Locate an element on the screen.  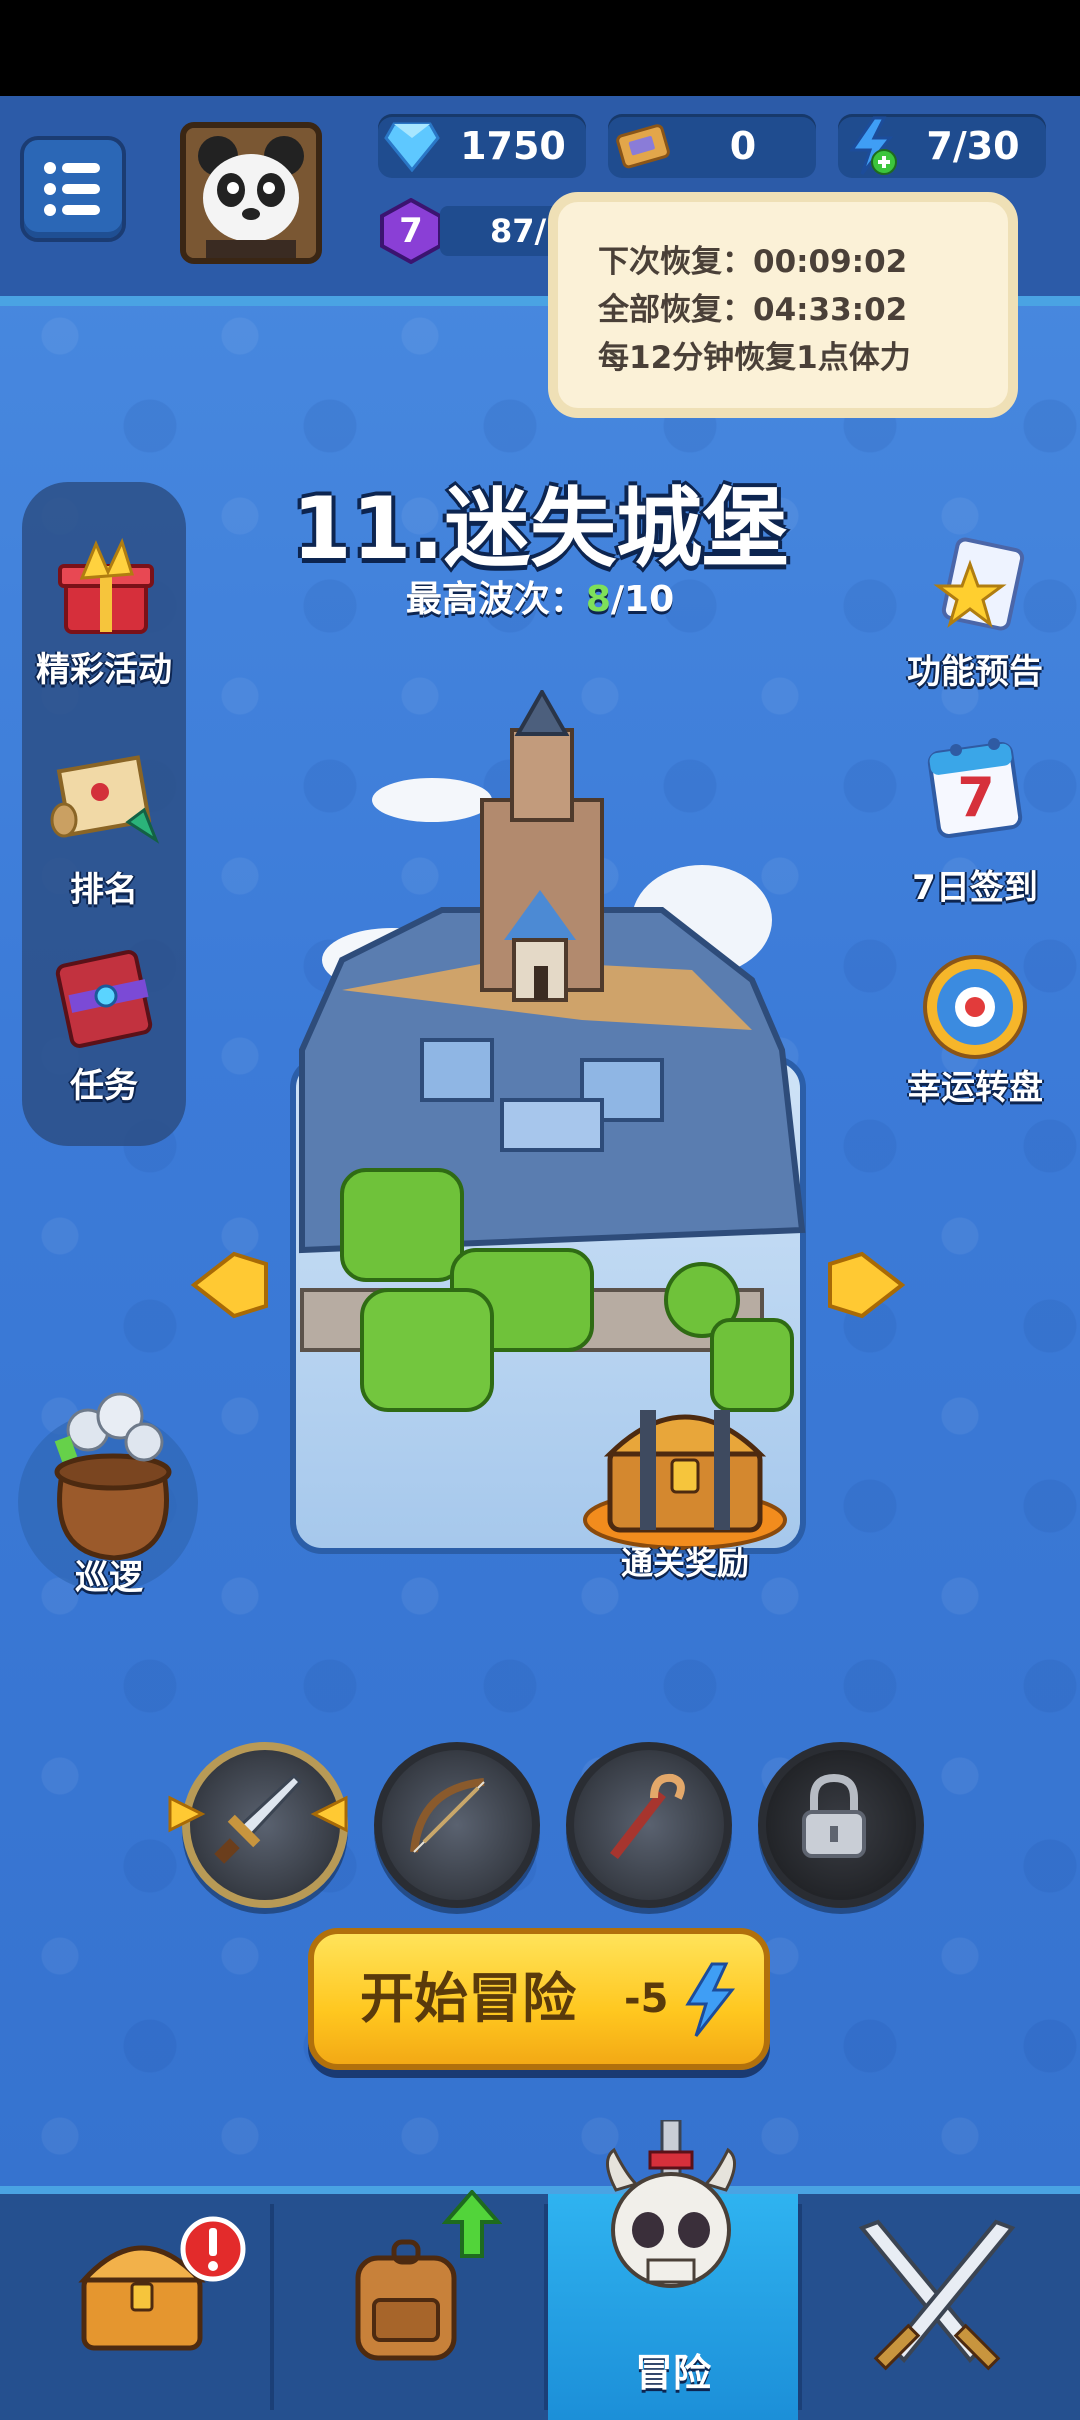
patrol-label: 巡逻 is located at coordinates (109, 1578).